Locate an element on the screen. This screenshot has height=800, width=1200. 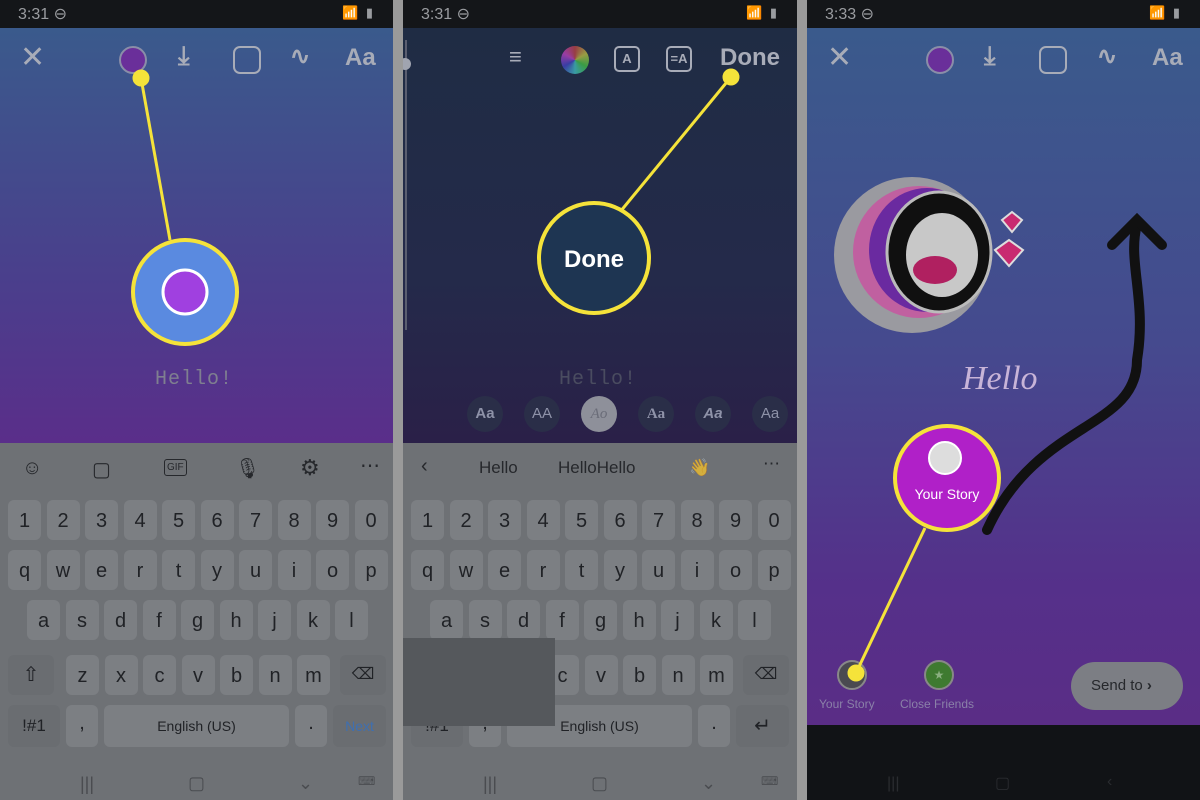
key-o: o is located at coordinates (735, 570).